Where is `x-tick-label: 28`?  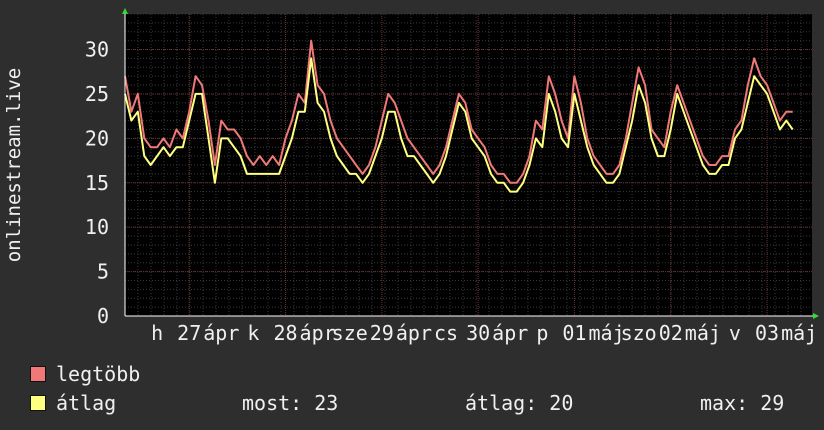
x-tick-label: 28 is located at coordinates (285, 333).